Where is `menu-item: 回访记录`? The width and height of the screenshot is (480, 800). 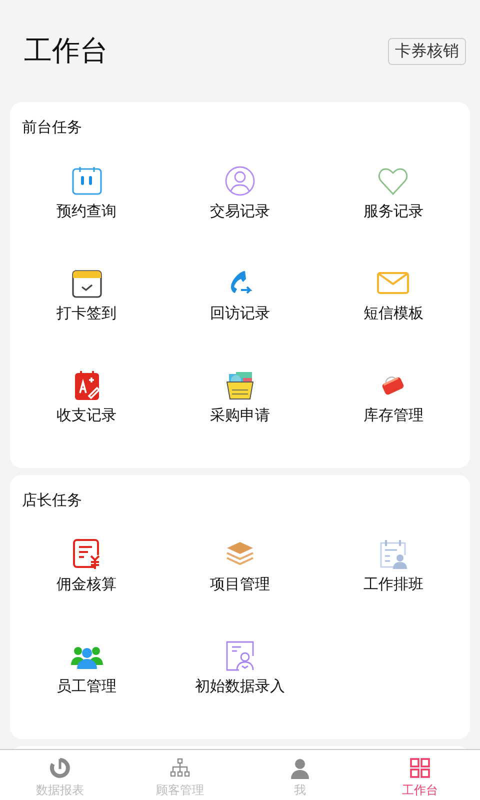
menu-item: 回访记录 is located at coordinates (240, 307).